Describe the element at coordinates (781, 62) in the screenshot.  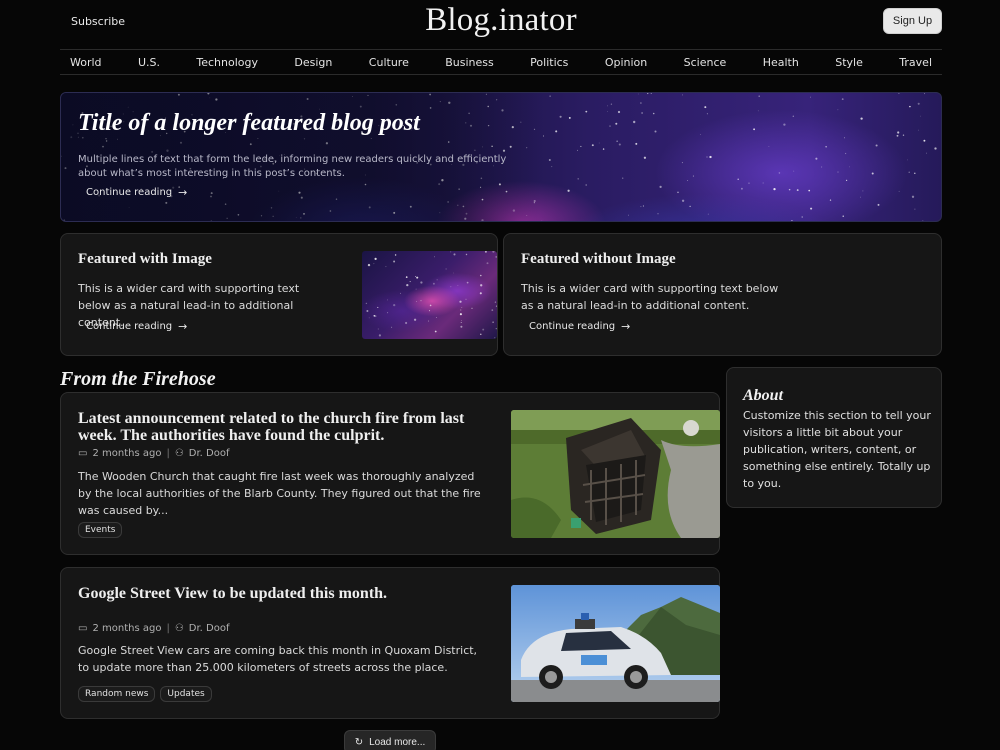
I see `nav-item-health: Health` at that location.